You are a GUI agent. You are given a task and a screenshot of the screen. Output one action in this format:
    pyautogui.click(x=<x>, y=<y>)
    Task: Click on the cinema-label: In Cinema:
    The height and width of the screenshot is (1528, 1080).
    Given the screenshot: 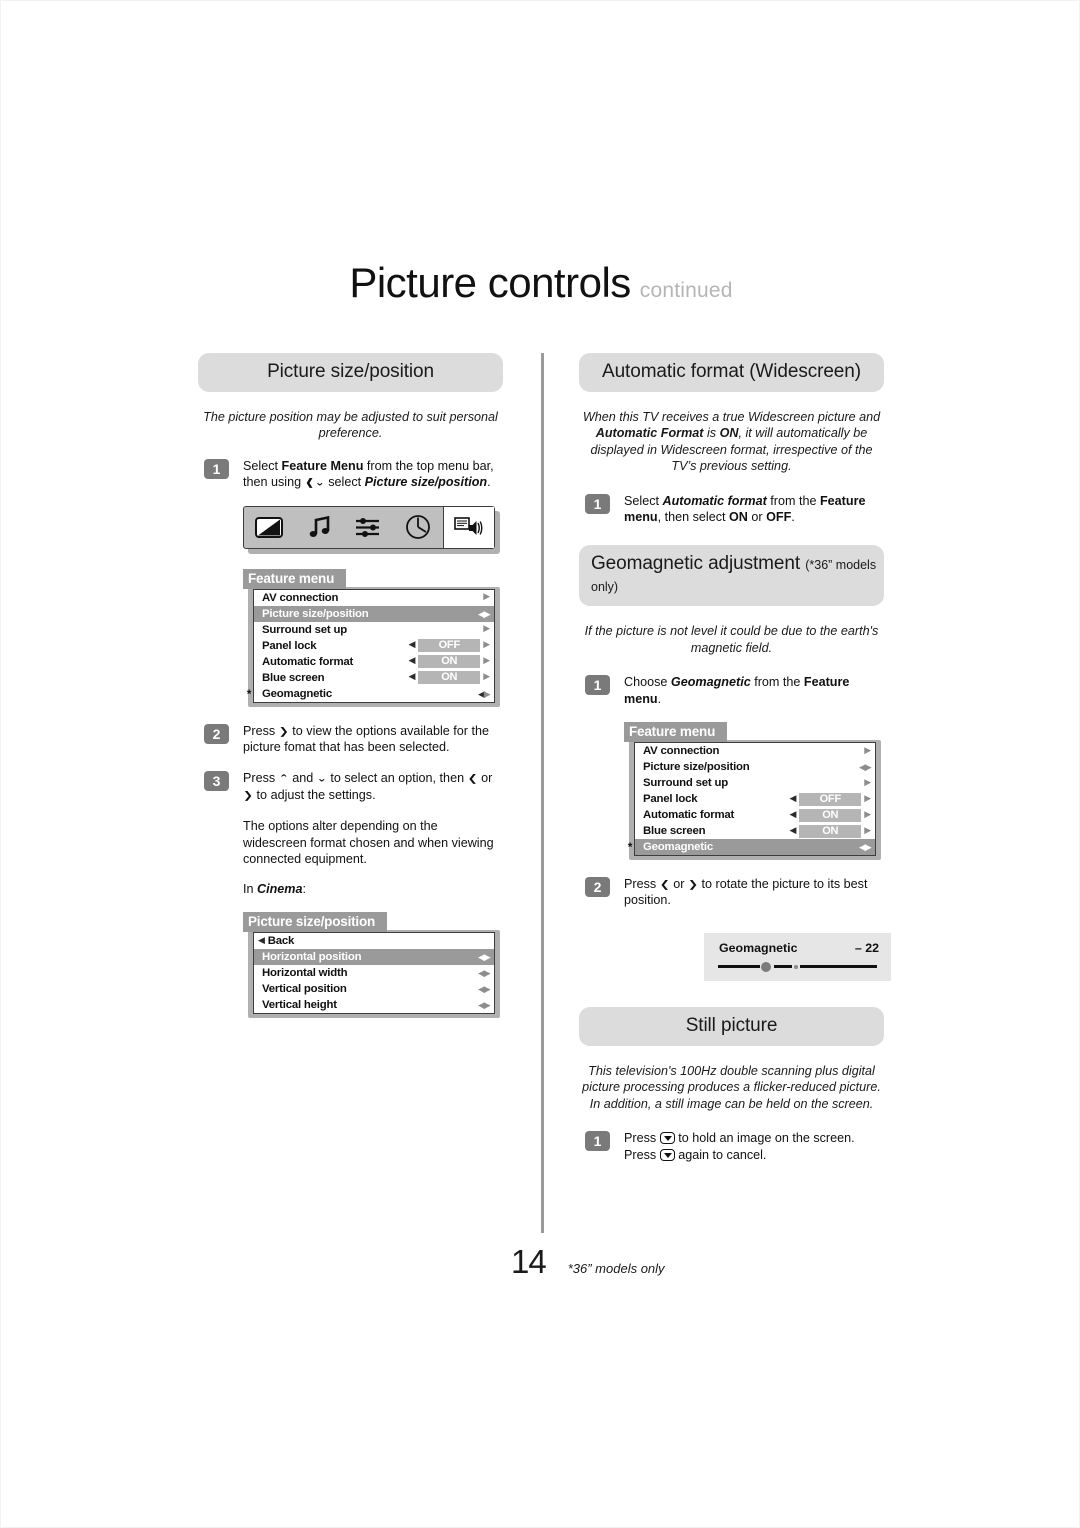 What is the action you would take?
    pyautogui.click(x=275, y=889)
    